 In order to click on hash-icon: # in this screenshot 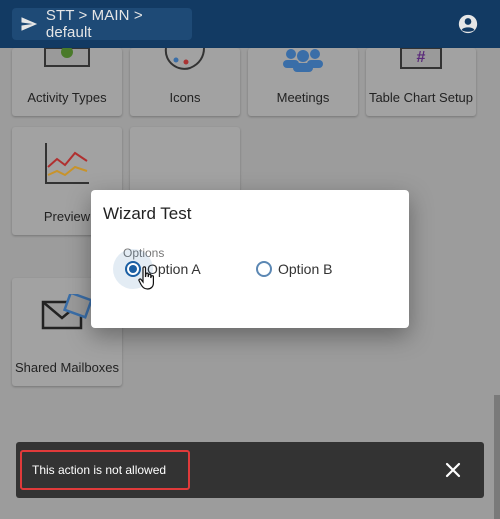, I will do `click(421, 58)`.